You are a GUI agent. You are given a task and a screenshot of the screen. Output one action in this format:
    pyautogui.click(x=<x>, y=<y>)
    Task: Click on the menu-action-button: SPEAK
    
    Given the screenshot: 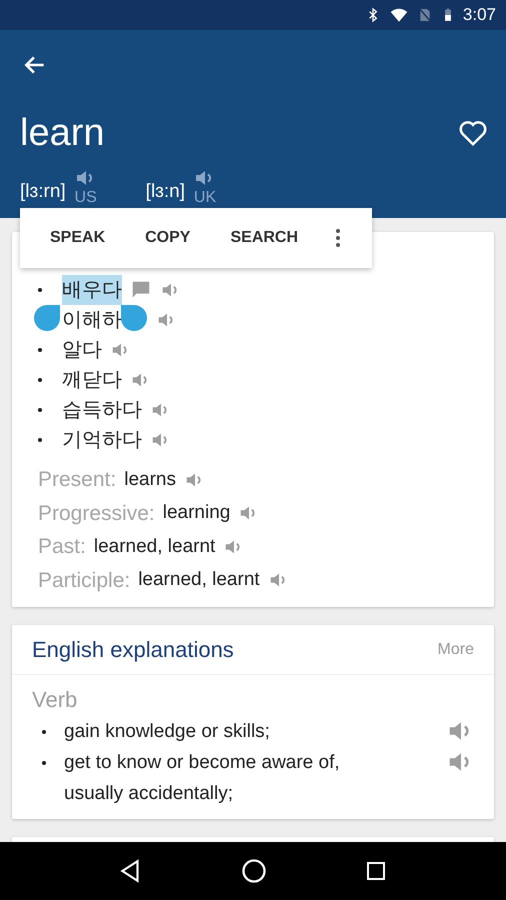 What is the action you would take?
    pyautogui.click(x=78, y=238)
    